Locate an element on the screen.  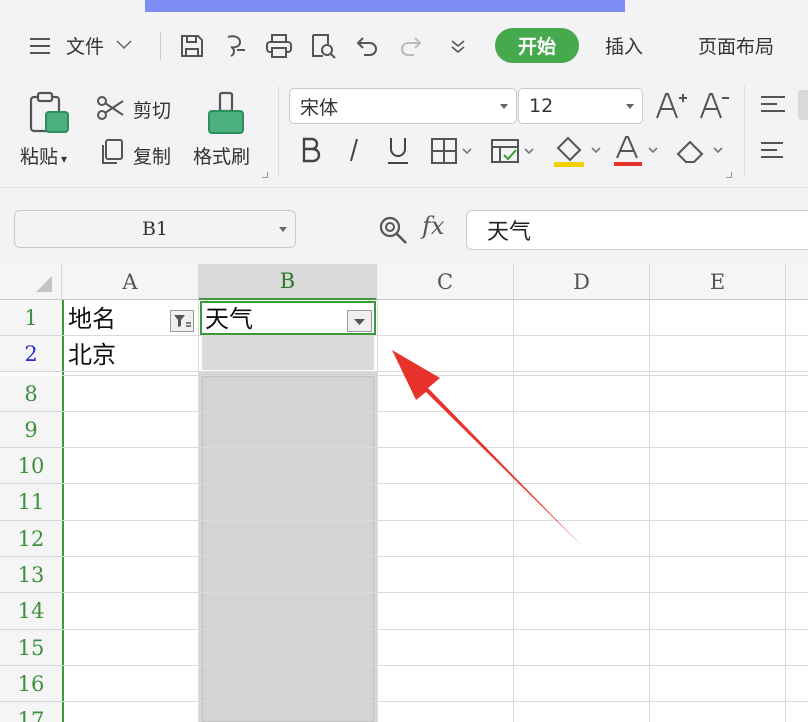
annotation-arrow is located at coordinates (487, 448).